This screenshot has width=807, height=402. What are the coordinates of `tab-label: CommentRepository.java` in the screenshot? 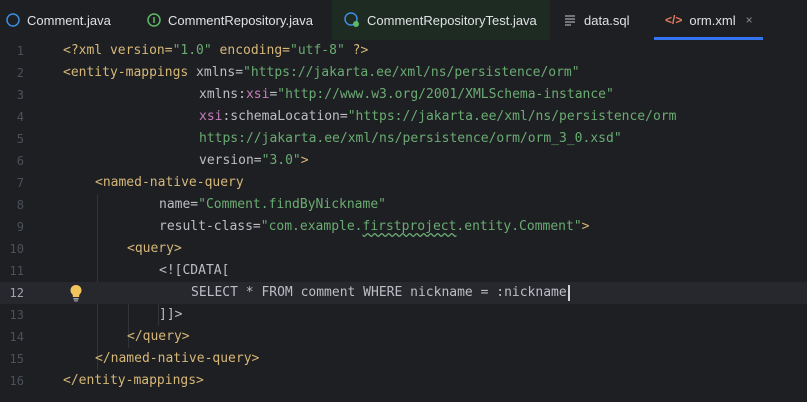 It's located at (240, 20).